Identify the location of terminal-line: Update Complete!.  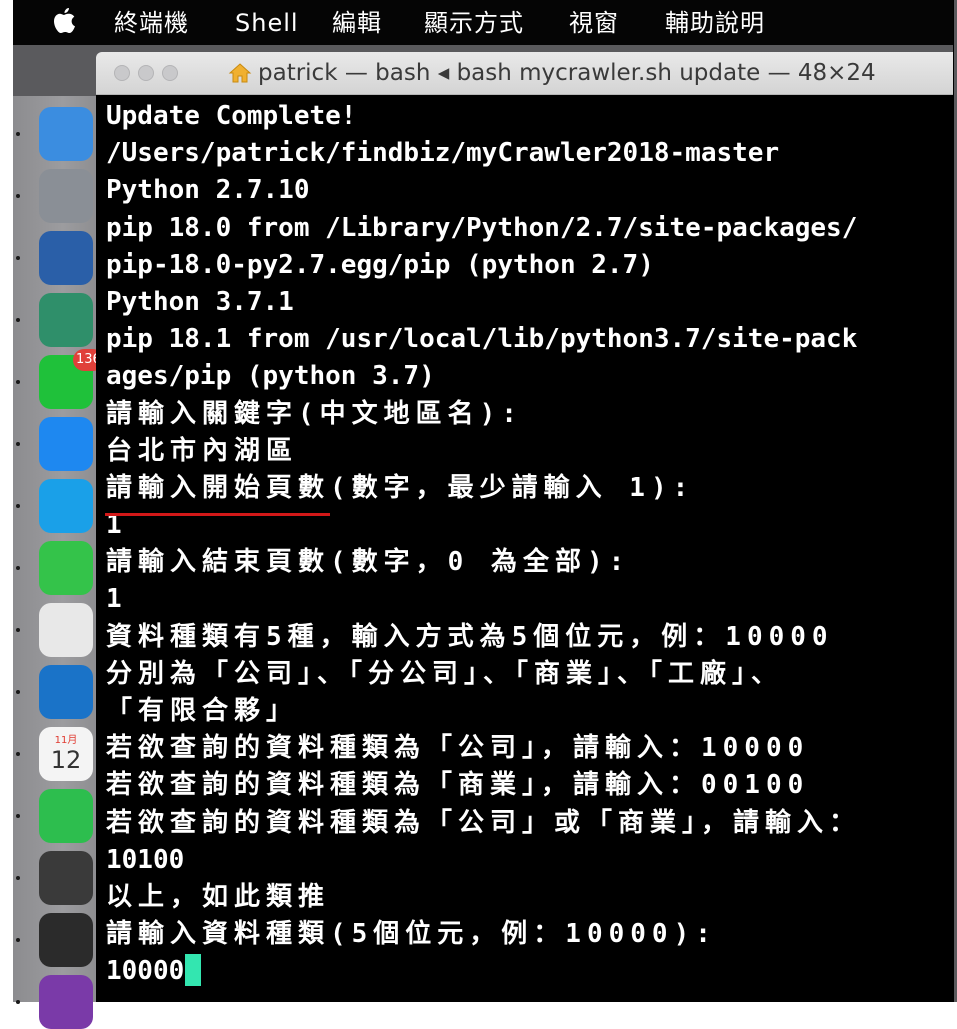
(483, 116).